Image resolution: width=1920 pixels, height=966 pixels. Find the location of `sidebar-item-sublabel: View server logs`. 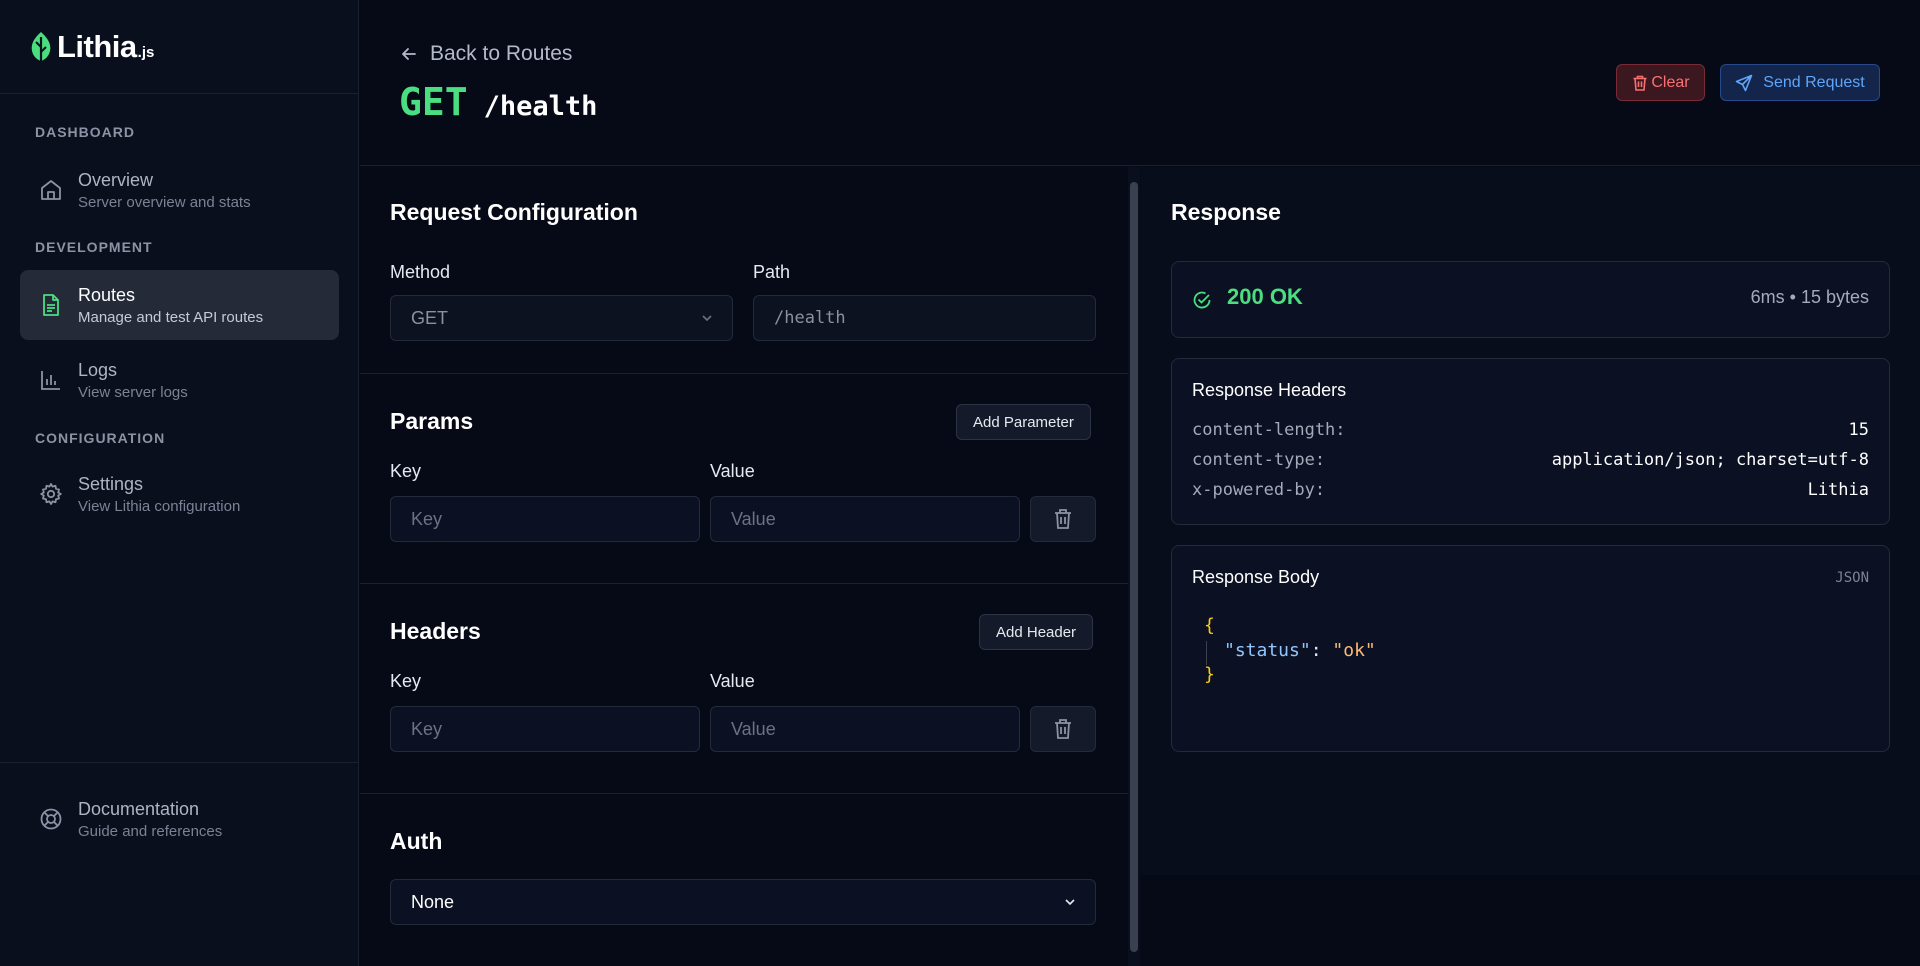

sidebar-item-sublabel: View server logs is located at coordinates (133, 392).